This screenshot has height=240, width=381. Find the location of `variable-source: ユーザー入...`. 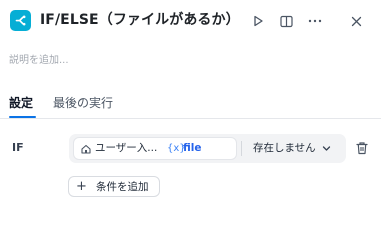

variable-source: ユーザー入... is located at coordinates (126, 148).